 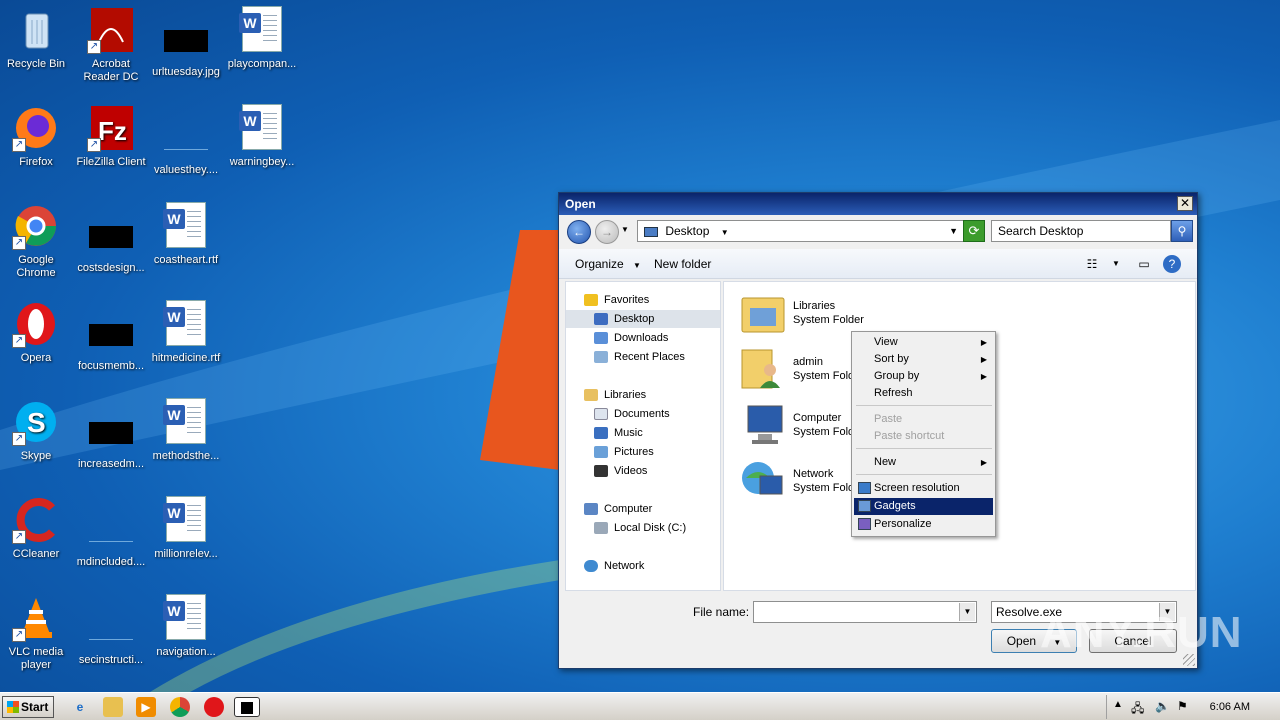 What do you see at coordinates (37, 528) in the screenshot?
I see `desktop-icon-ccleaner: ↗ CCleaner` at bounding box center [37, 528].